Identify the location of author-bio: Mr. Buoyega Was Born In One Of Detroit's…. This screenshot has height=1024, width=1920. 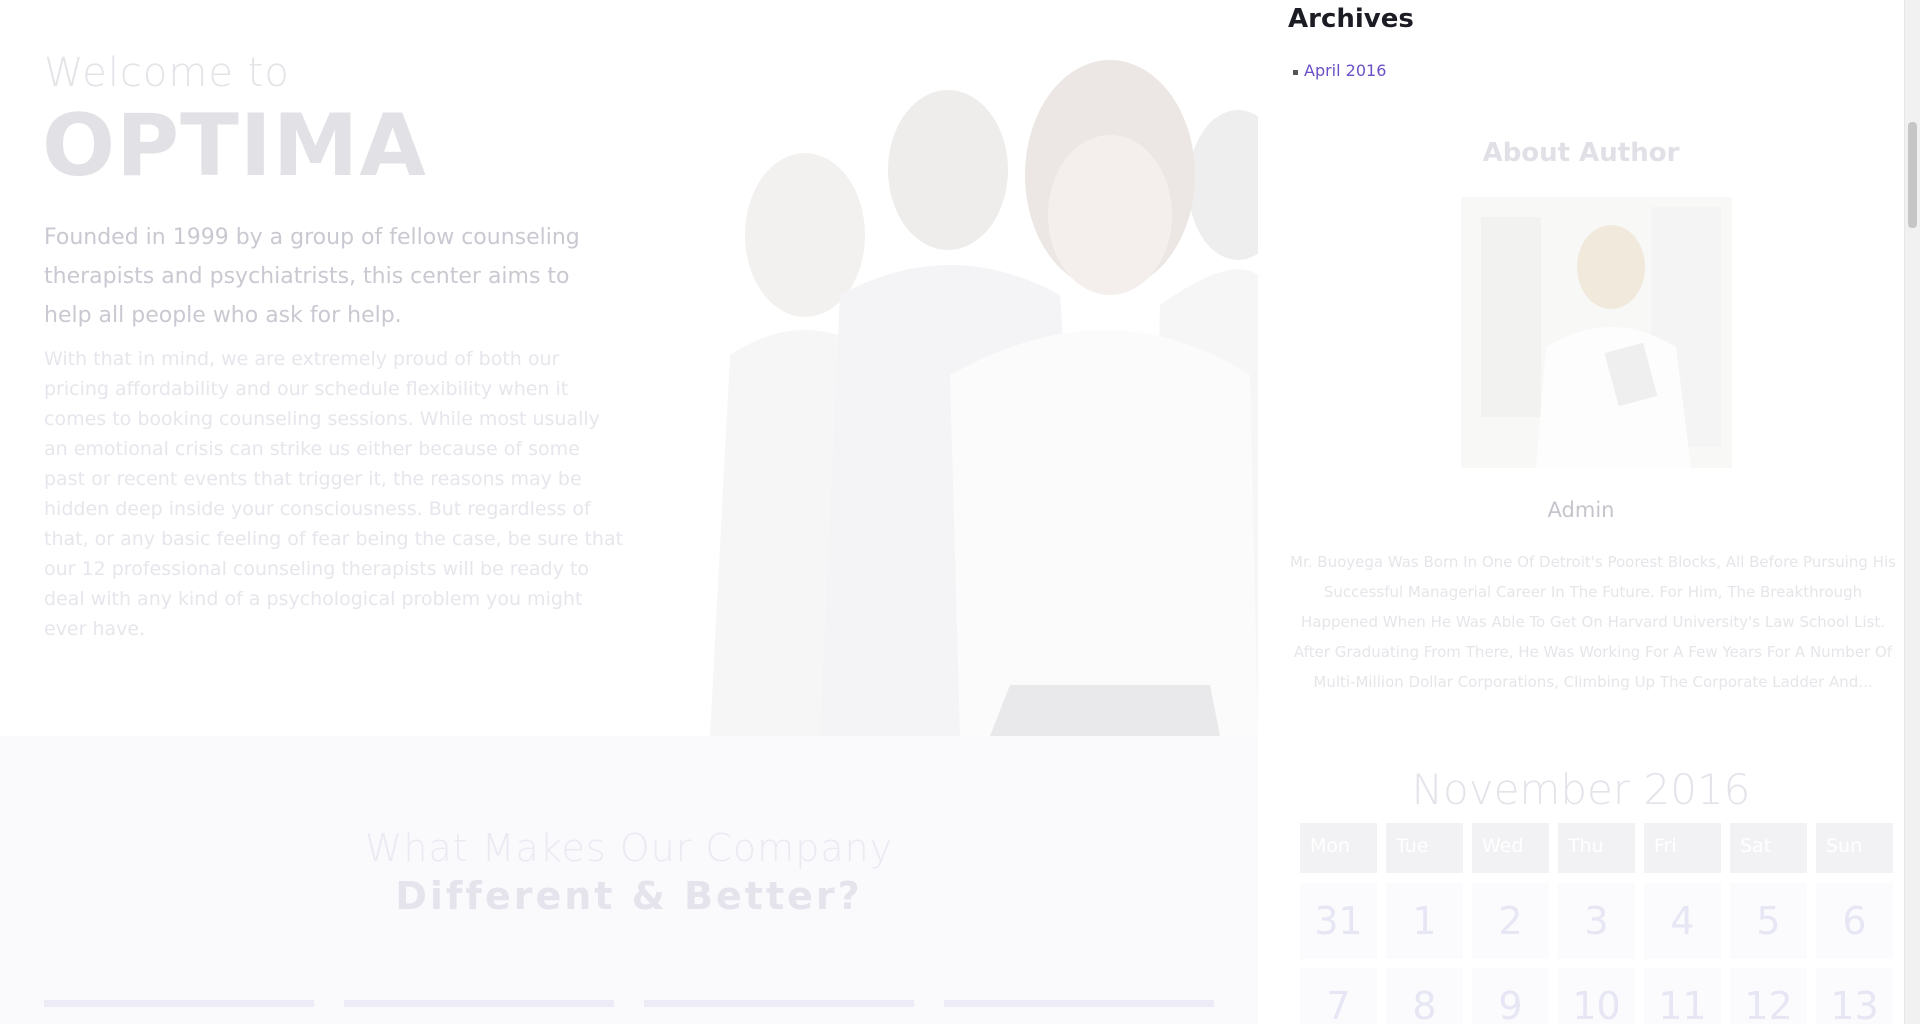
(1593, 622).